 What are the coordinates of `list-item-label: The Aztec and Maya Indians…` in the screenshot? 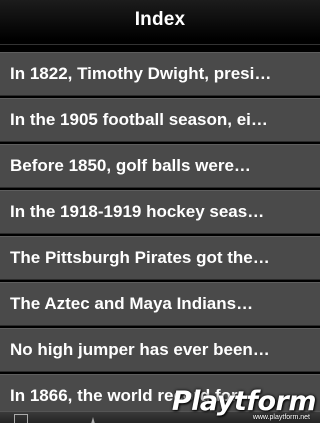 It's located at (132, 303).